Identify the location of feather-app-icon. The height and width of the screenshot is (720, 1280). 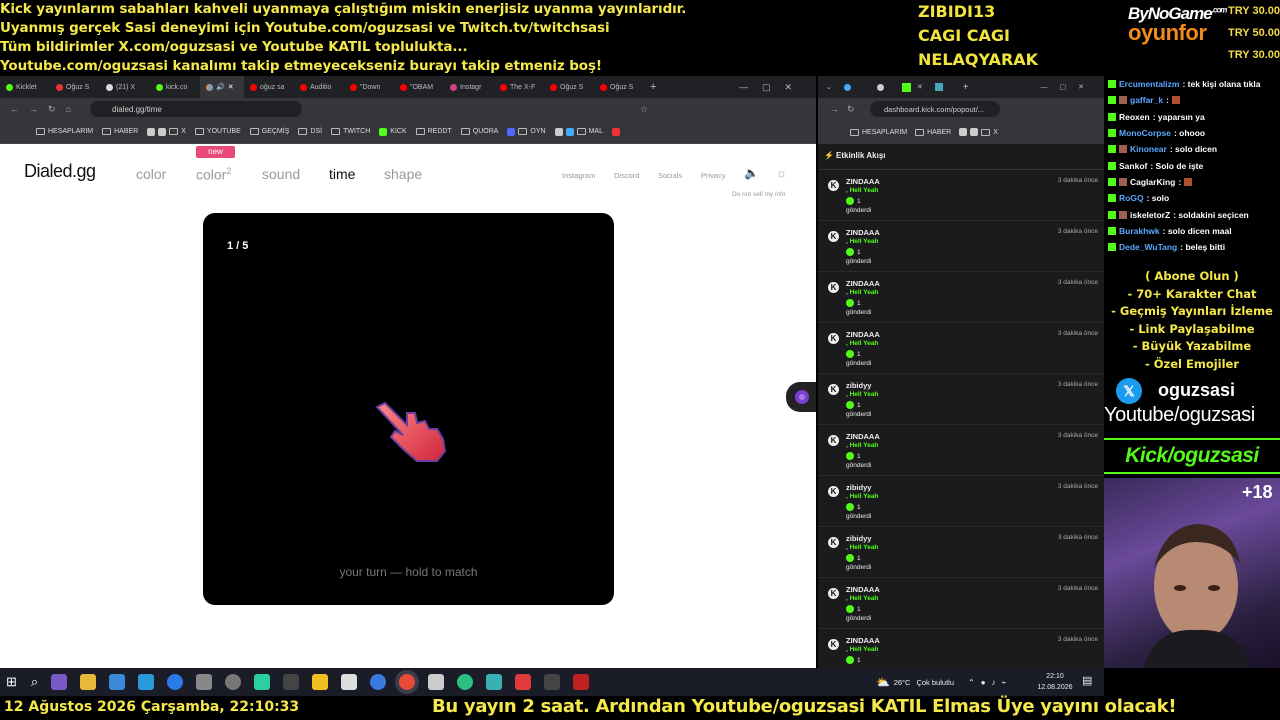
(59, 682).